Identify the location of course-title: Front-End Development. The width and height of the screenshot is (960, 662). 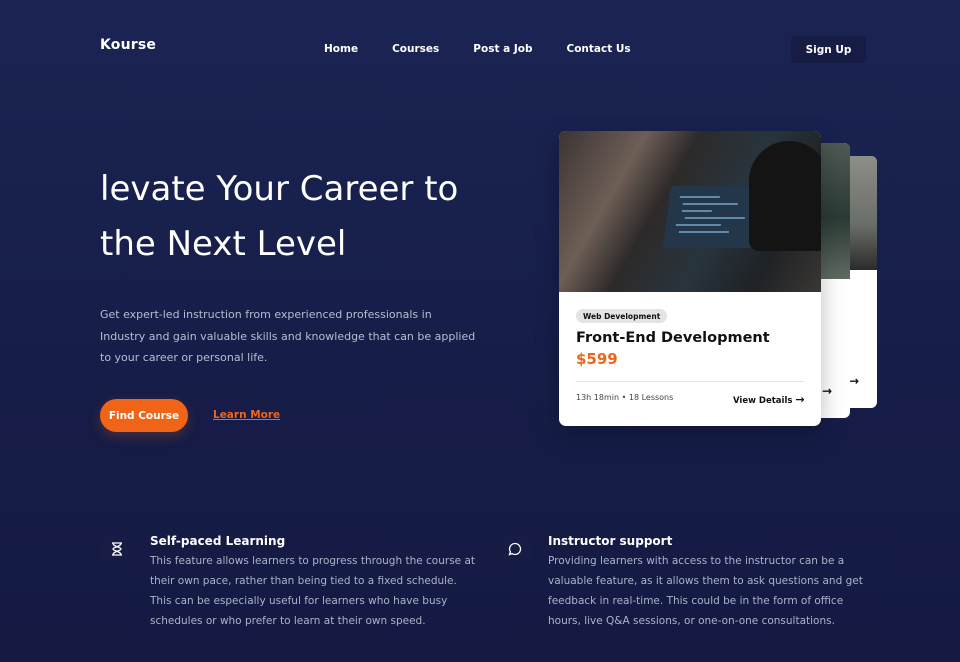
(673, 338).